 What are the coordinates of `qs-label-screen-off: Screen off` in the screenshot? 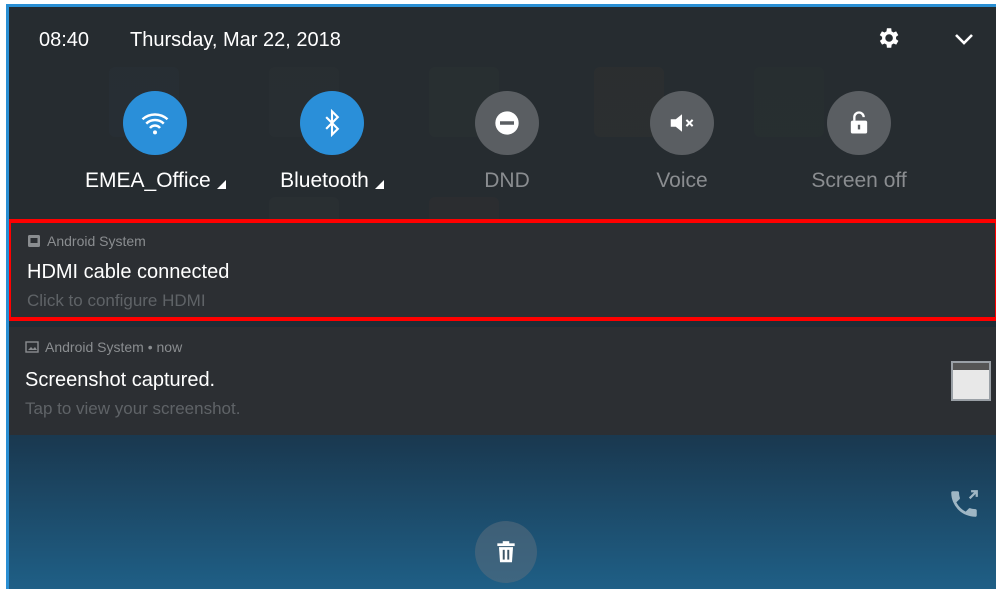 It's located at (859, 180).